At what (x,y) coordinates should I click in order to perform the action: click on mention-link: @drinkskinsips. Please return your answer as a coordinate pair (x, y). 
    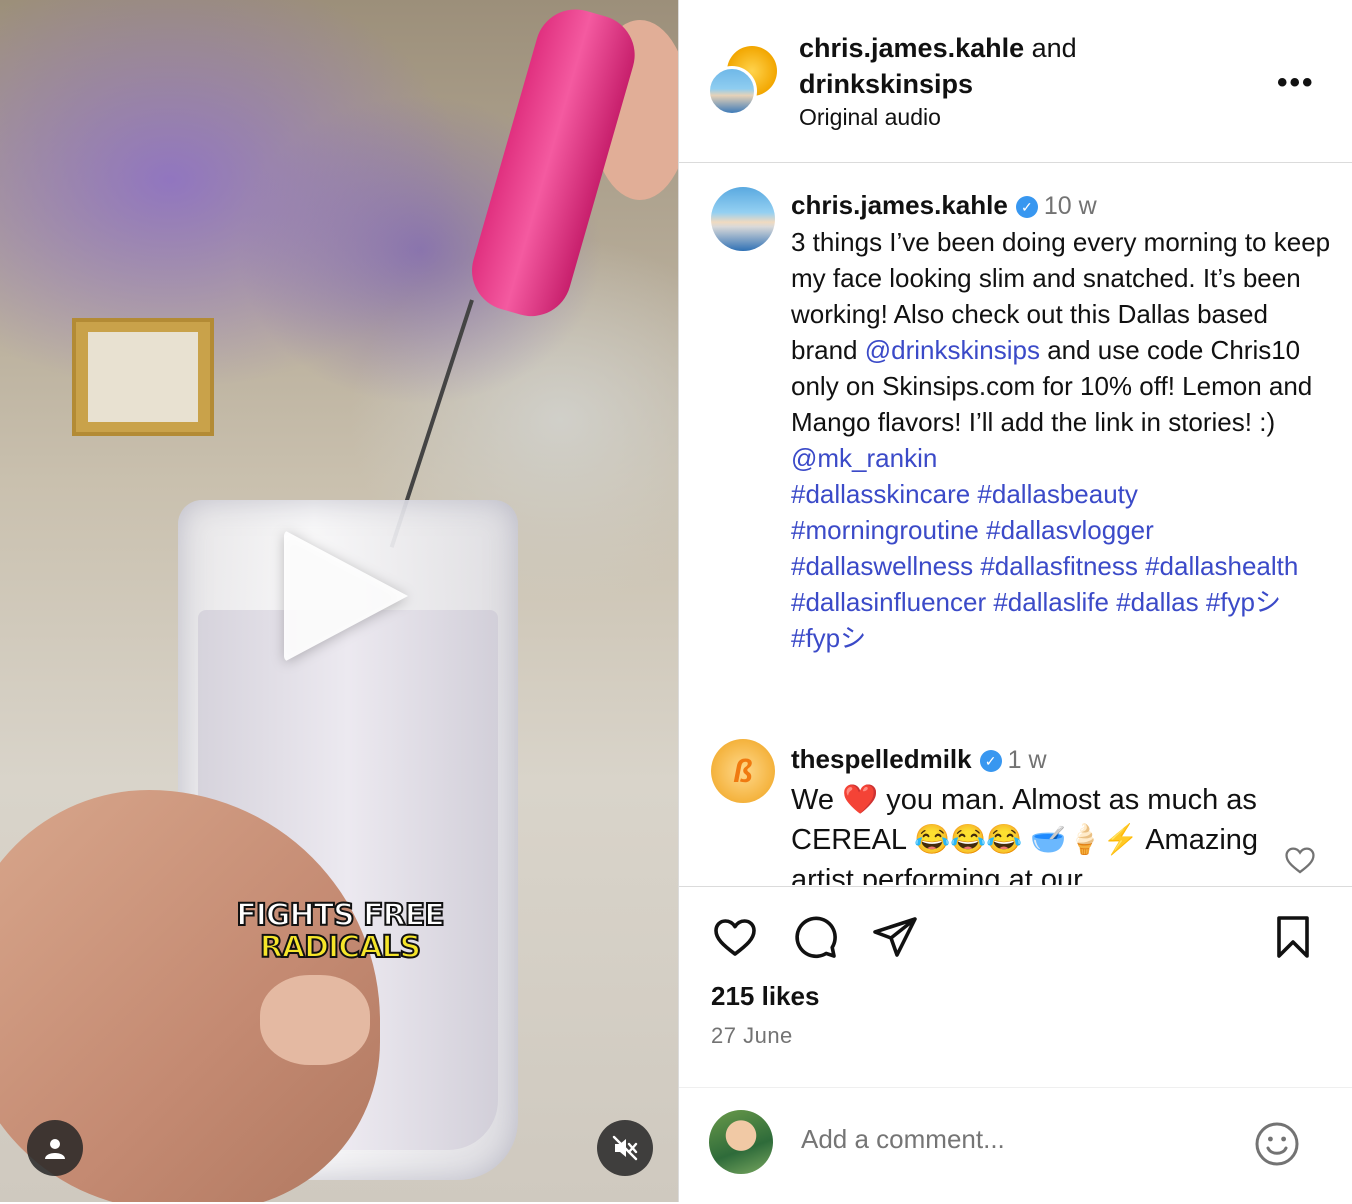
    Looking at the image, I should click on (952, 350).